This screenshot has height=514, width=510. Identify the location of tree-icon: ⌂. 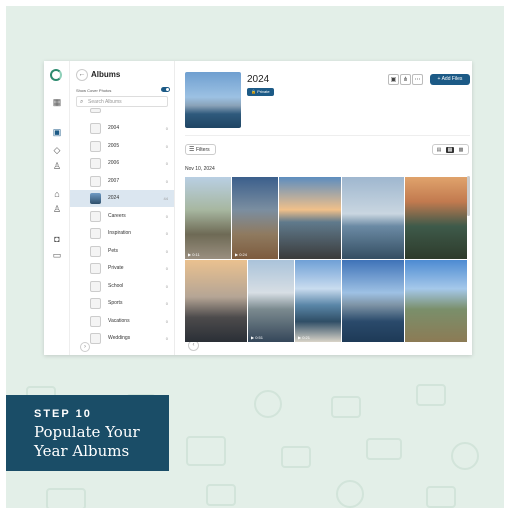
(57, 194).